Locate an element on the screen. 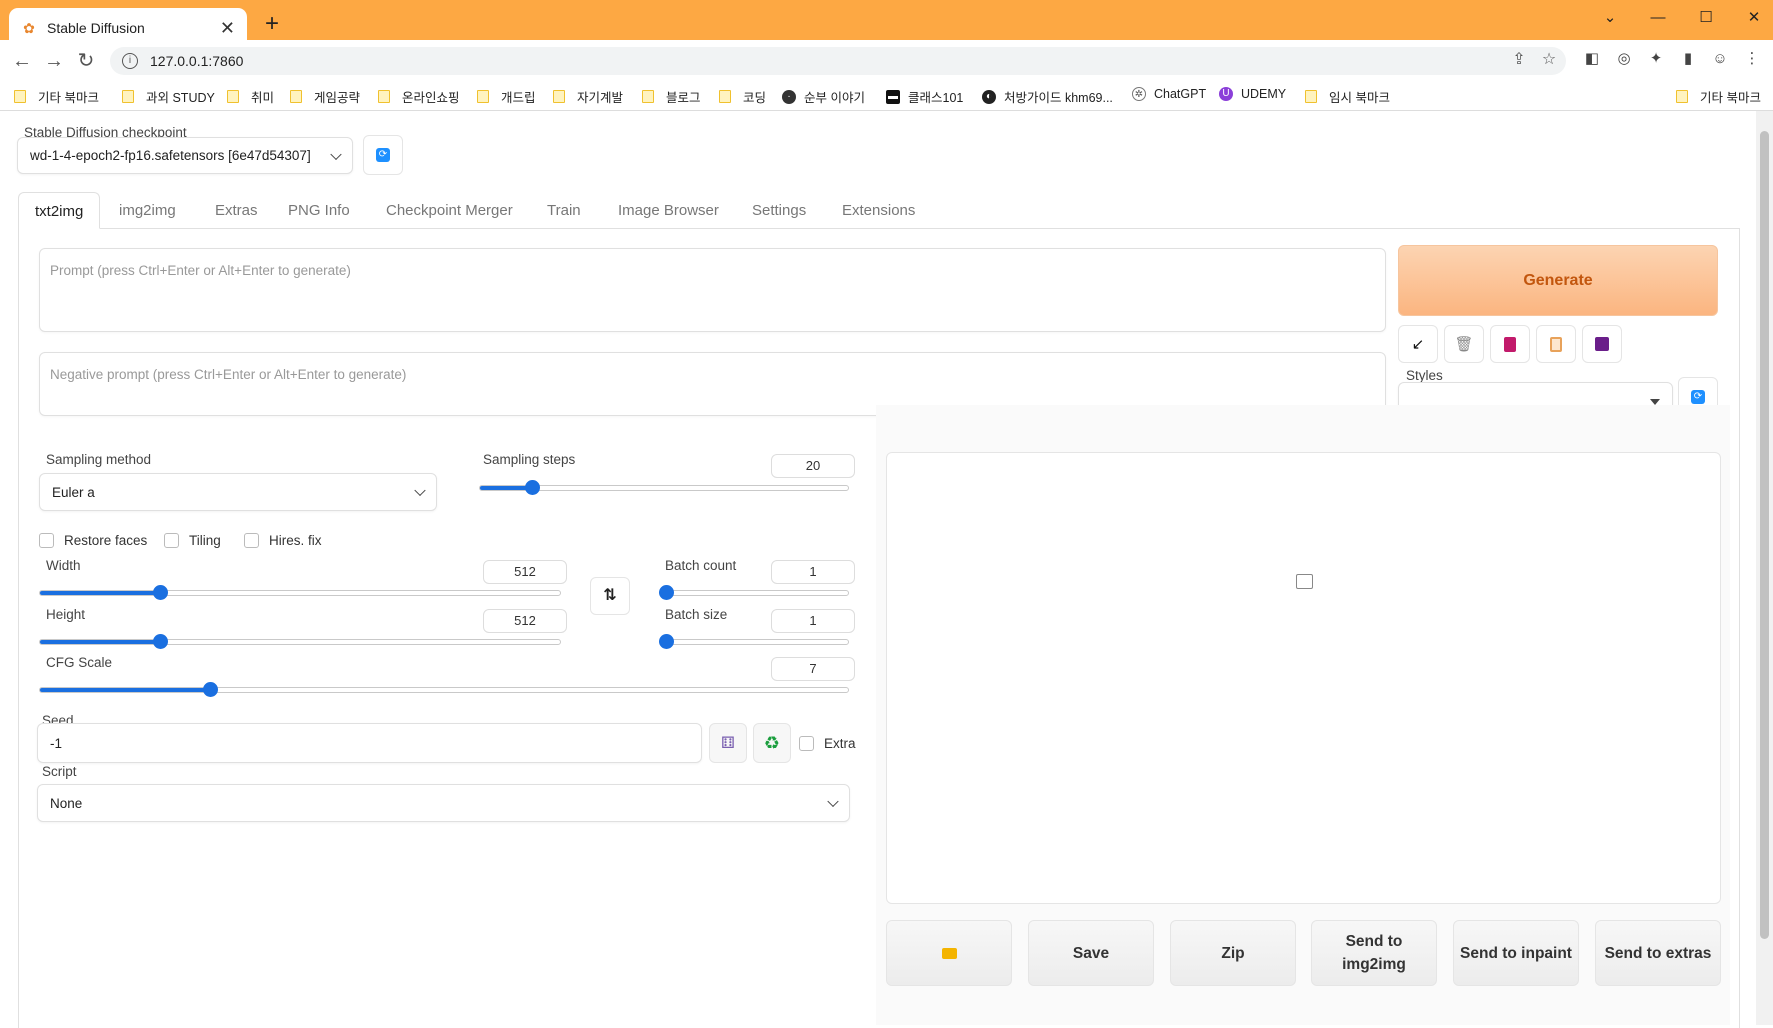 The height and width of the screenshot is (1028, 1773). bookmark-item: U UDEMY is located at coordinates (1252, 94).